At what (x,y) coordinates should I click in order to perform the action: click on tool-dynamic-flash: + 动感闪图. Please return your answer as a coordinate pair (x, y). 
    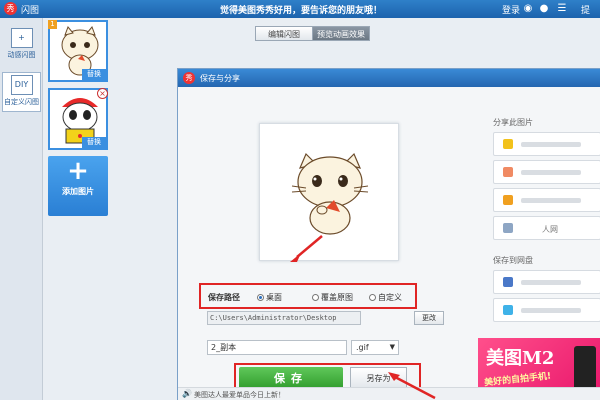
    Looking at the image, I should click on (21, 46).